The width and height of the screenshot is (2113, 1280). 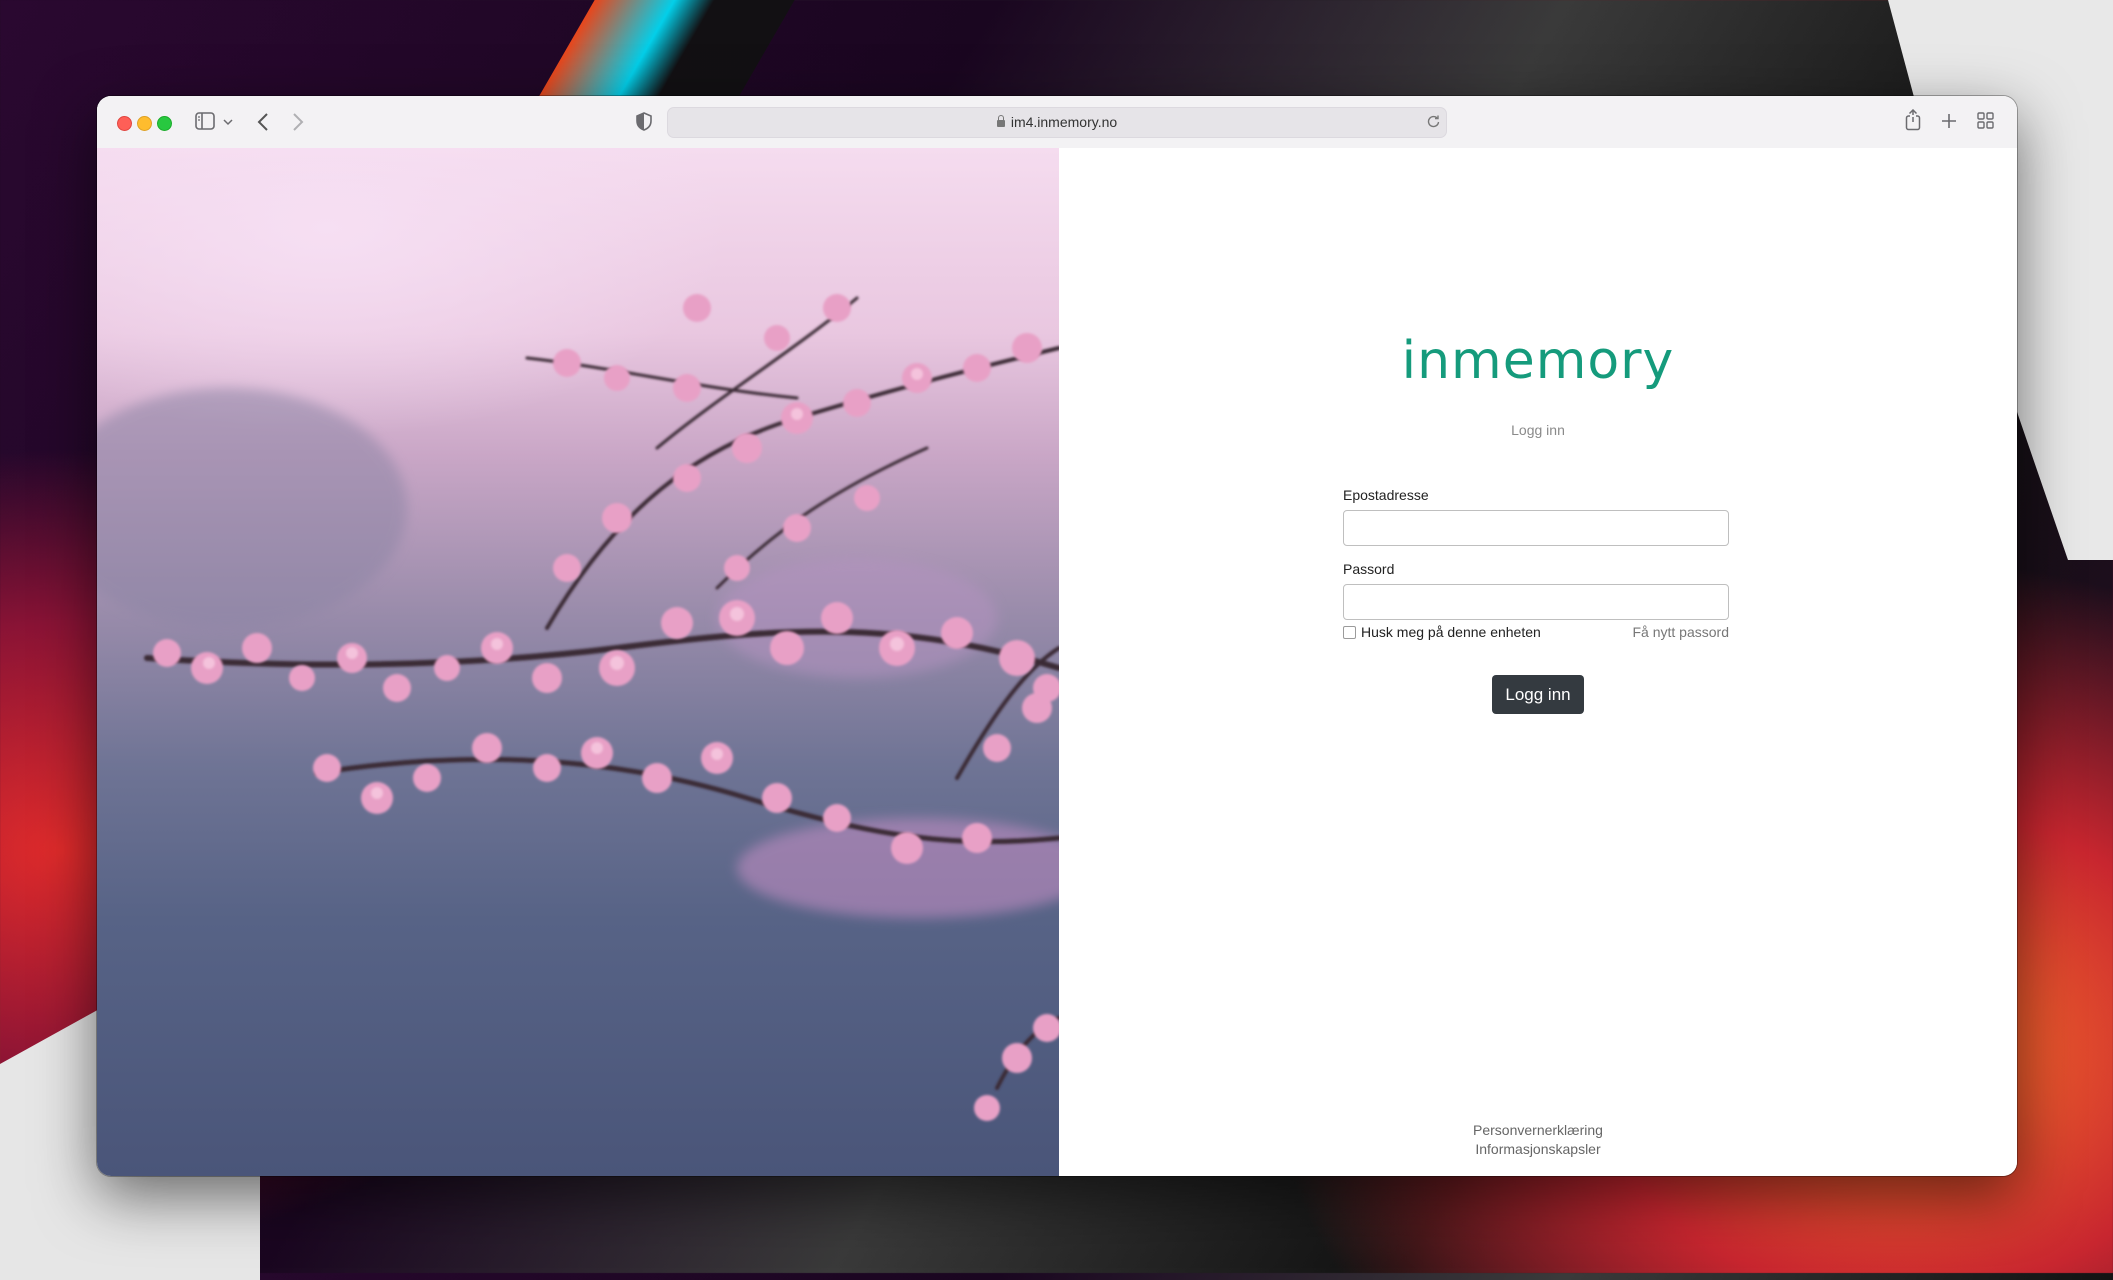 I want to click on address-bar: im4.inmemory.no, so click(x=1057, y=122).